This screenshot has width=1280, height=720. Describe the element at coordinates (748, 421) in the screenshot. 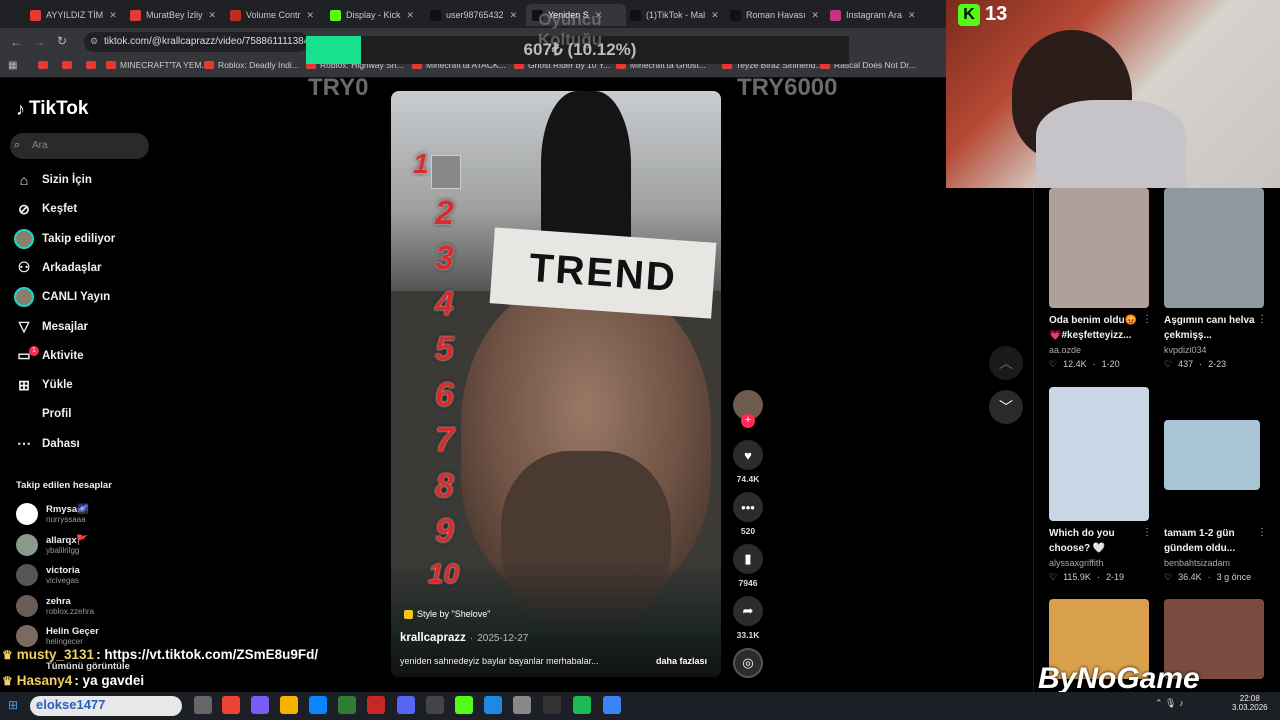

I see `follow-plus-icon: +` at that location.